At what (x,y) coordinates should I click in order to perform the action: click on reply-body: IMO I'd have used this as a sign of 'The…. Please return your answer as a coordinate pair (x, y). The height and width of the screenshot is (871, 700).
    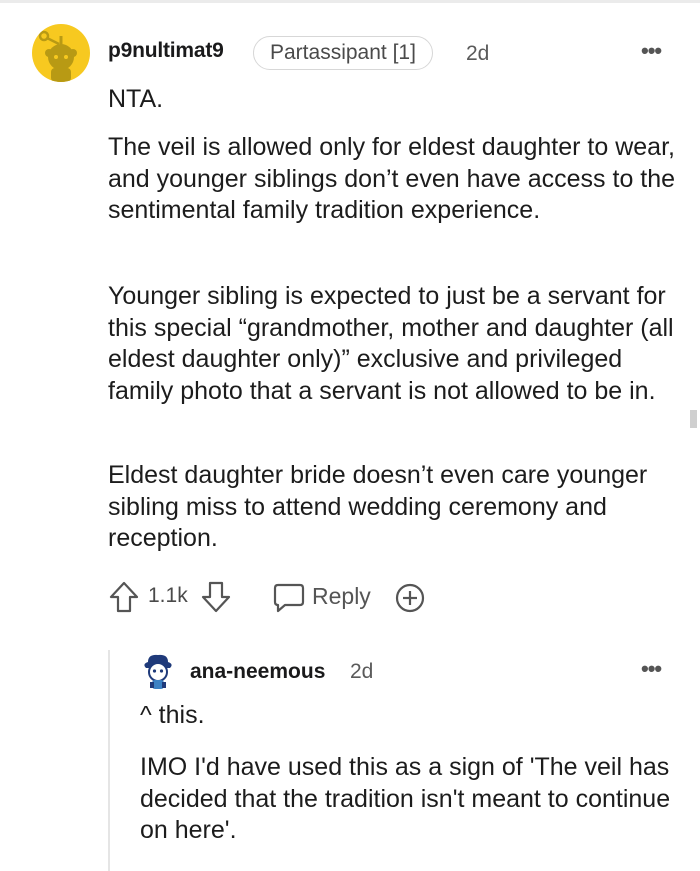
    Looking at the image, I should click on (410, 799).